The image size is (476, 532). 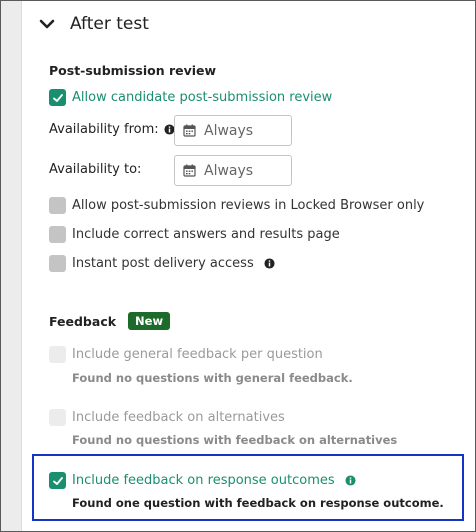 I want to click on availability-to-input: Always, so click(x=233, y=170).